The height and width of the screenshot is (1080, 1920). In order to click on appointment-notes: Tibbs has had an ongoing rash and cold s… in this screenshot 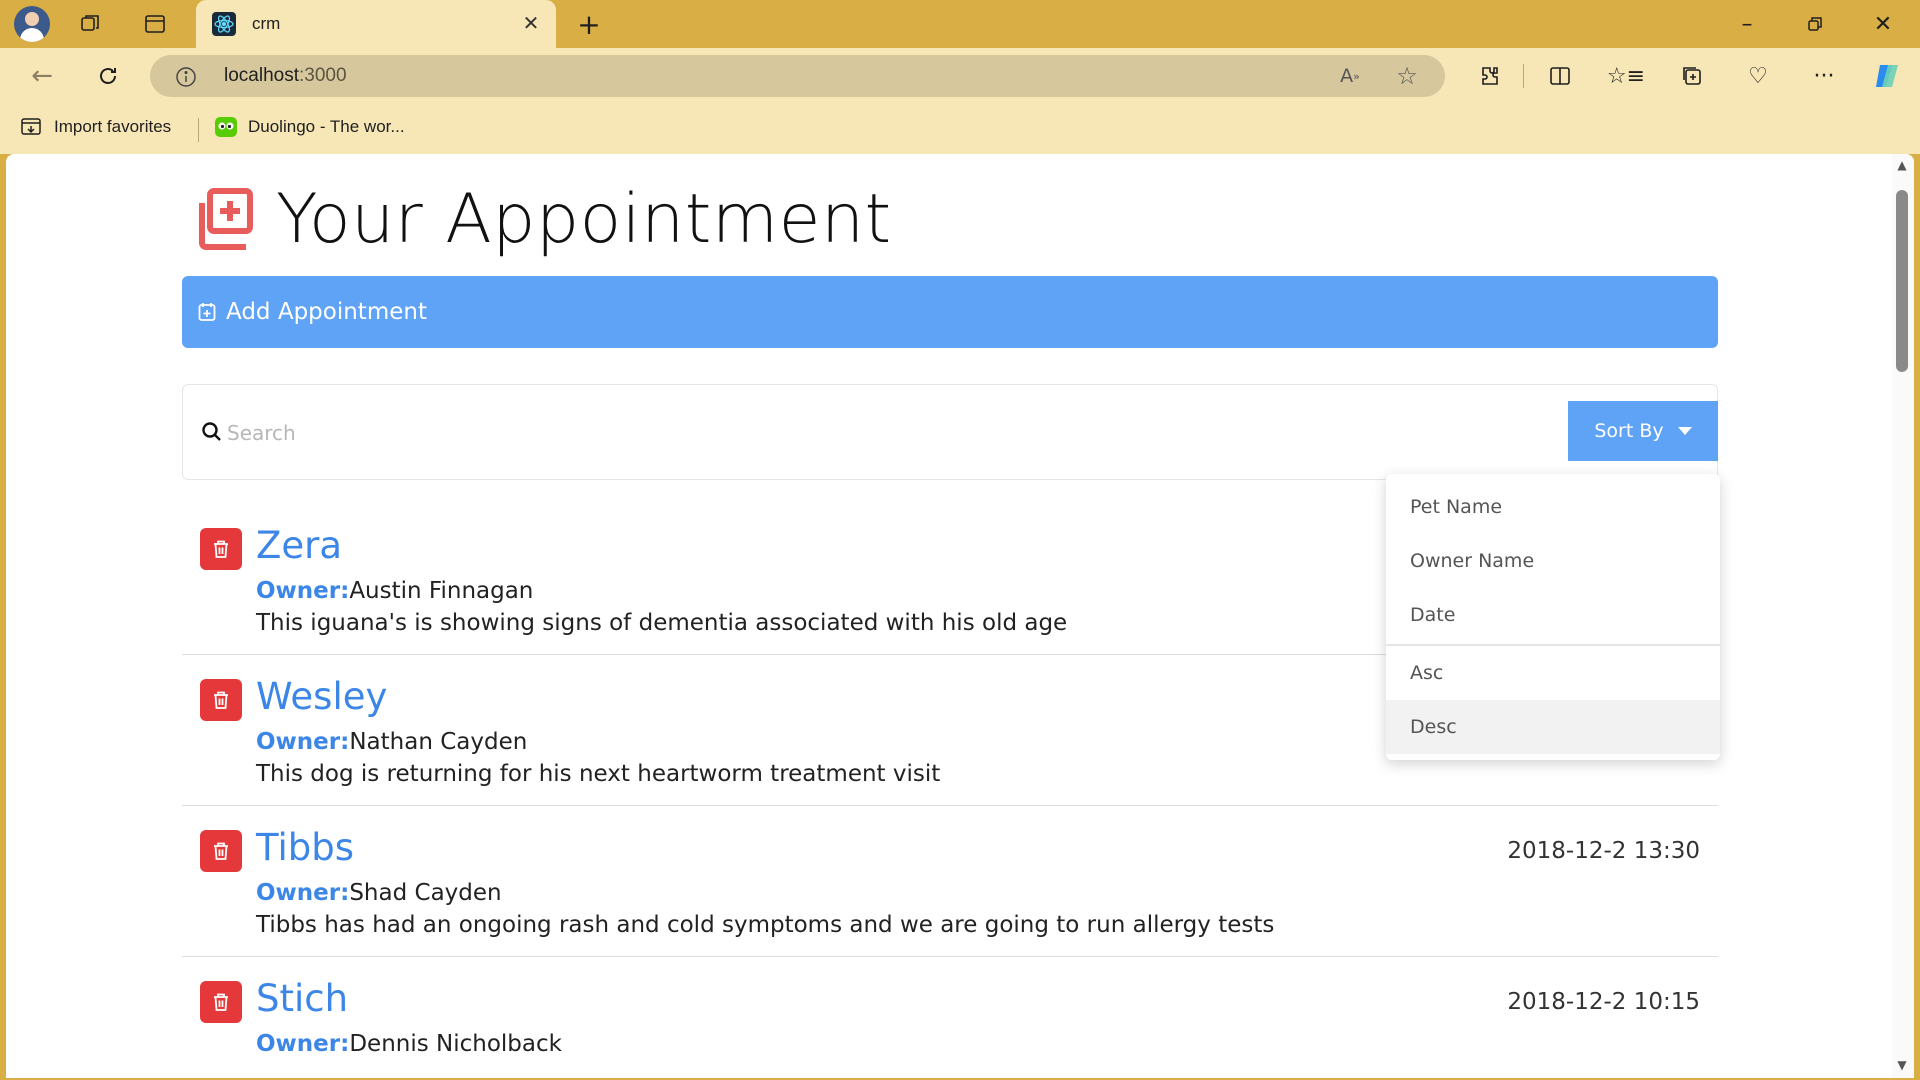, I will do `click(765, 925)`.